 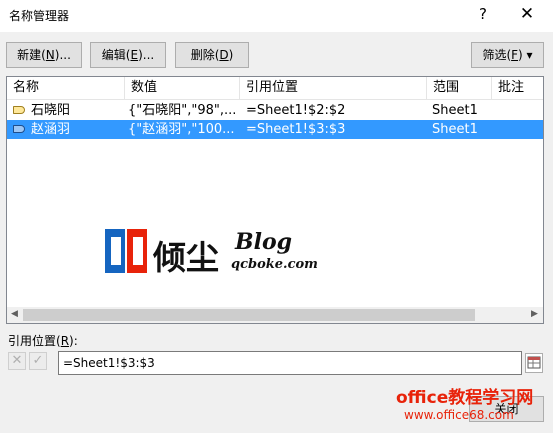 What do you see at coordinates (17, 361) in the screenshot?
I see `cancel-edit-icon: ✕` at bounding box center [17, 361].